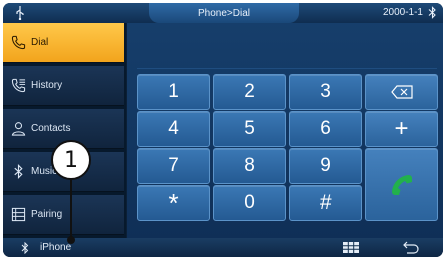  I want to click on back-icon, so click(411, 247).